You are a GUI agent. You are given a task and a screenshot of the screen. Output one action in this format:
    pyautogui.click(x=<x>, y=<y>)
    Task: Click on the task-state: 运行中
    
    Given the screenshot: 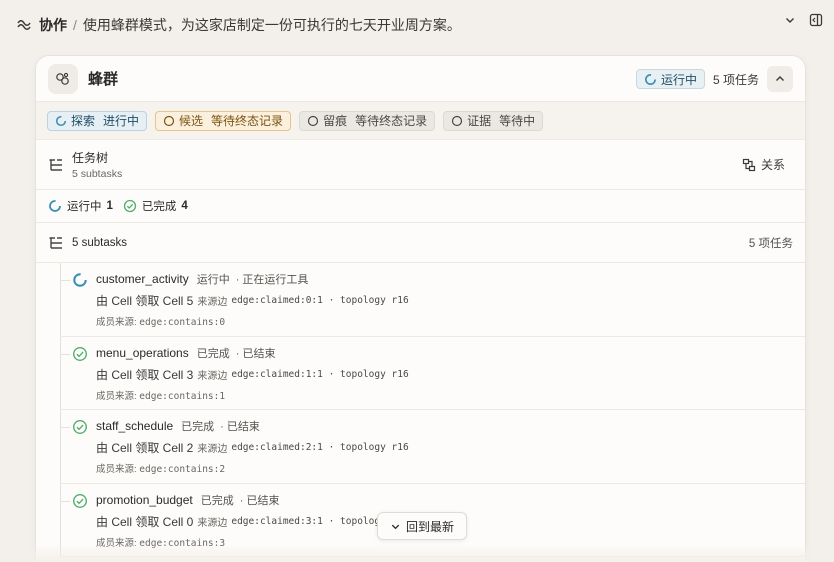 What is the action you would take?
    pyautogui.click(x=213, y=280)
    